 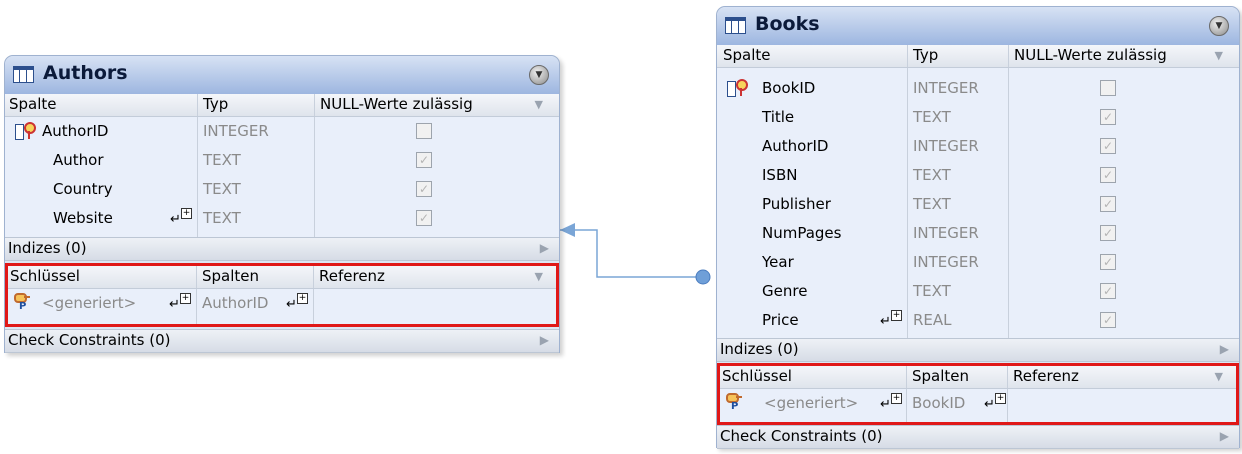 What do you see at coordinates (978, 437) in the screenshot?
I see `books-check-constraints-section: Check Constraints (0) ▶` at bounding box center [978, 437].